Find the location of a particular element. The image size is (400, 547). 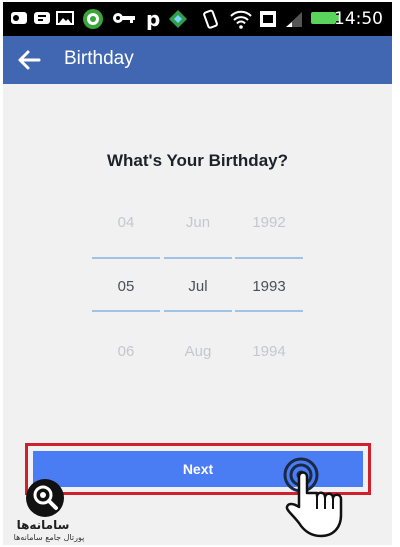

watermark-subtitle: پورتال جامع سامانه‌ها is located at coordinates (49, 537).